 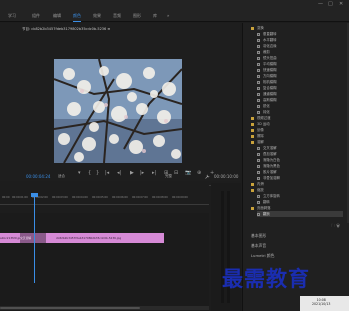 What do you see at coordinates (266, 278) in the screenshot?
I see `watermark: 最需教育` at bounding box center [266, 278].